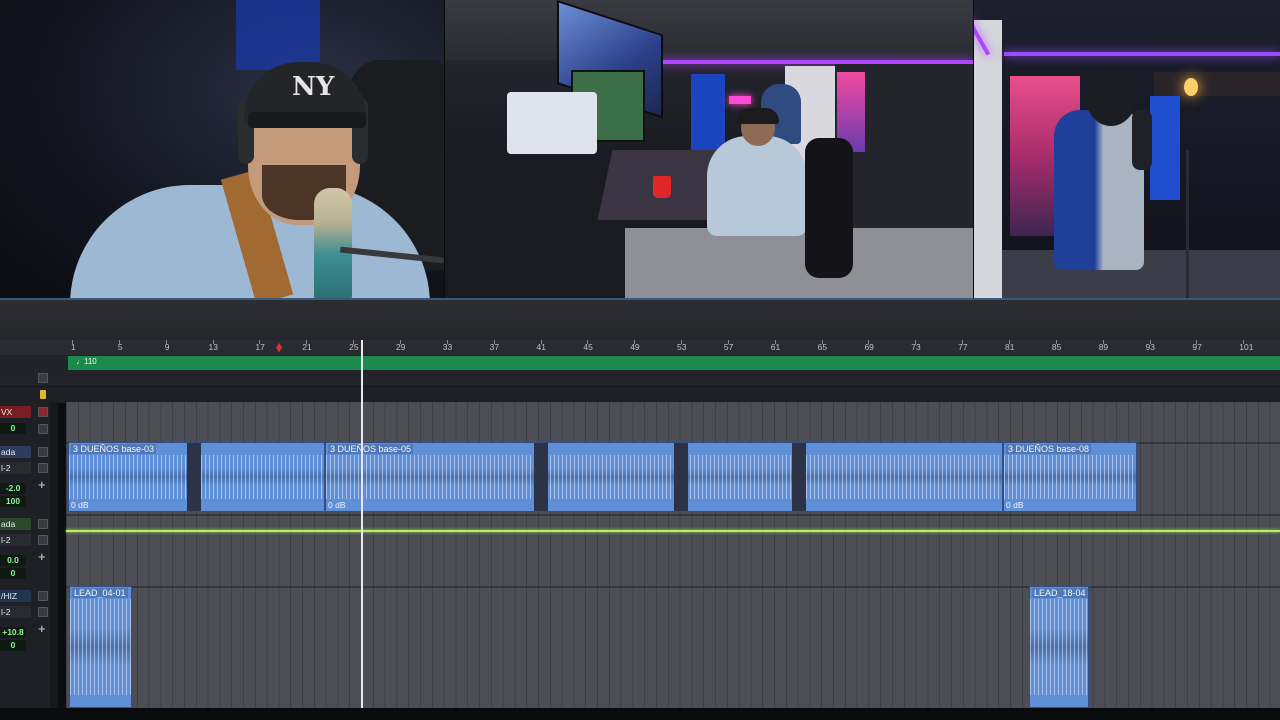 This screenshot has height=720, width=1280. What do you see at coordinates (1165, 148) in the screenshot?
I see `blue-panel` at bounding box center [1165, 148].